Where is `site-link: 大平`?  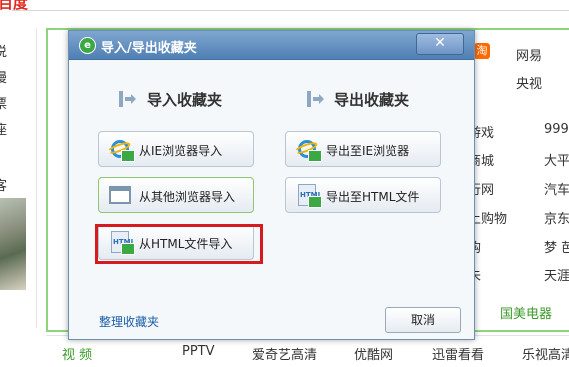
site-link: 大平 is located at coordinates (556, 159).